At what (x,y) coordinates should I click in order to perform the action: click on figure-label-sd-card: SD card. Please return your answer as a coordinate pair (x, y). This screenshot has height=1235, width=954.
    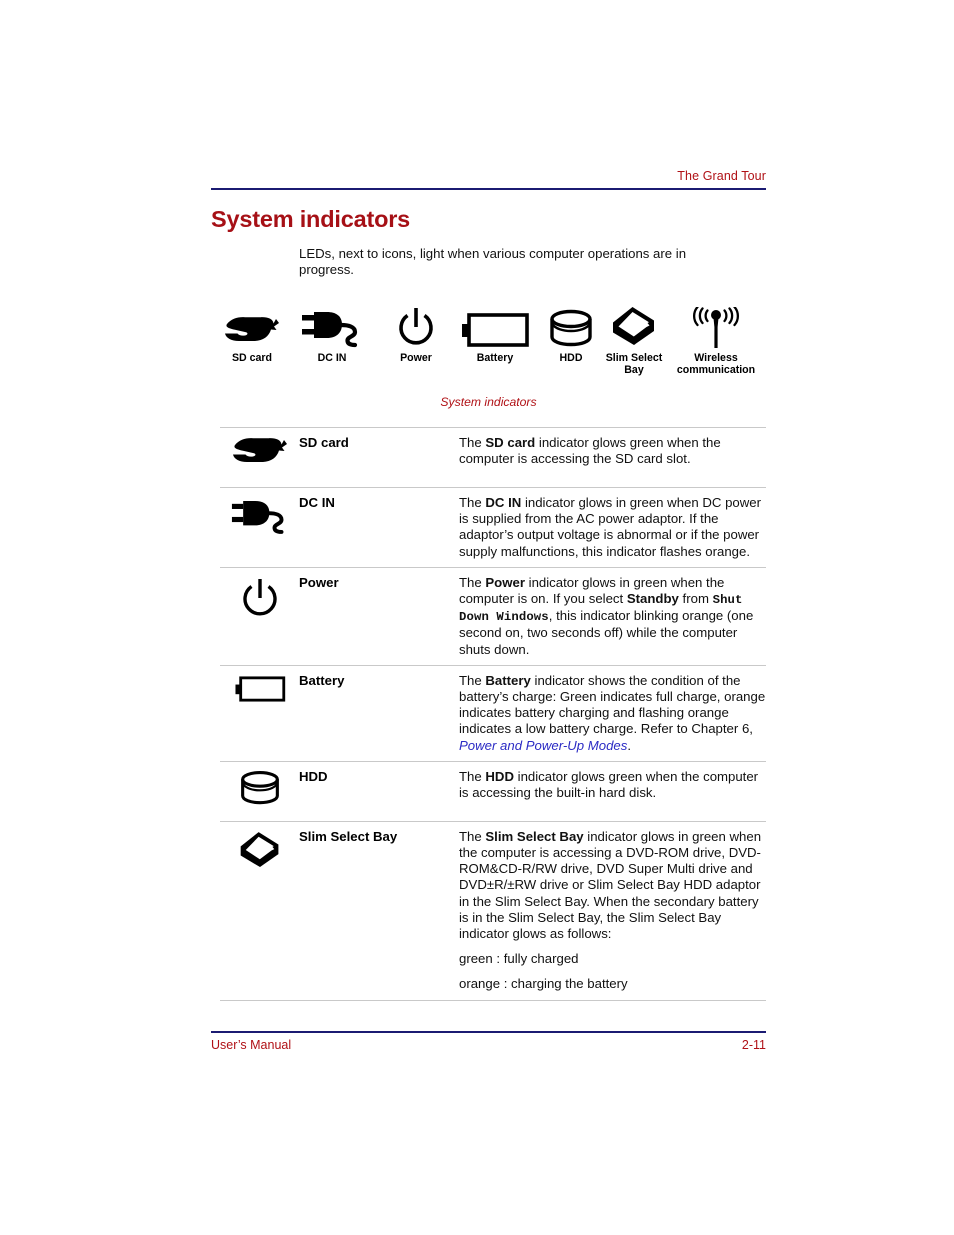
    Looking at the image, I should click on (252, 358).